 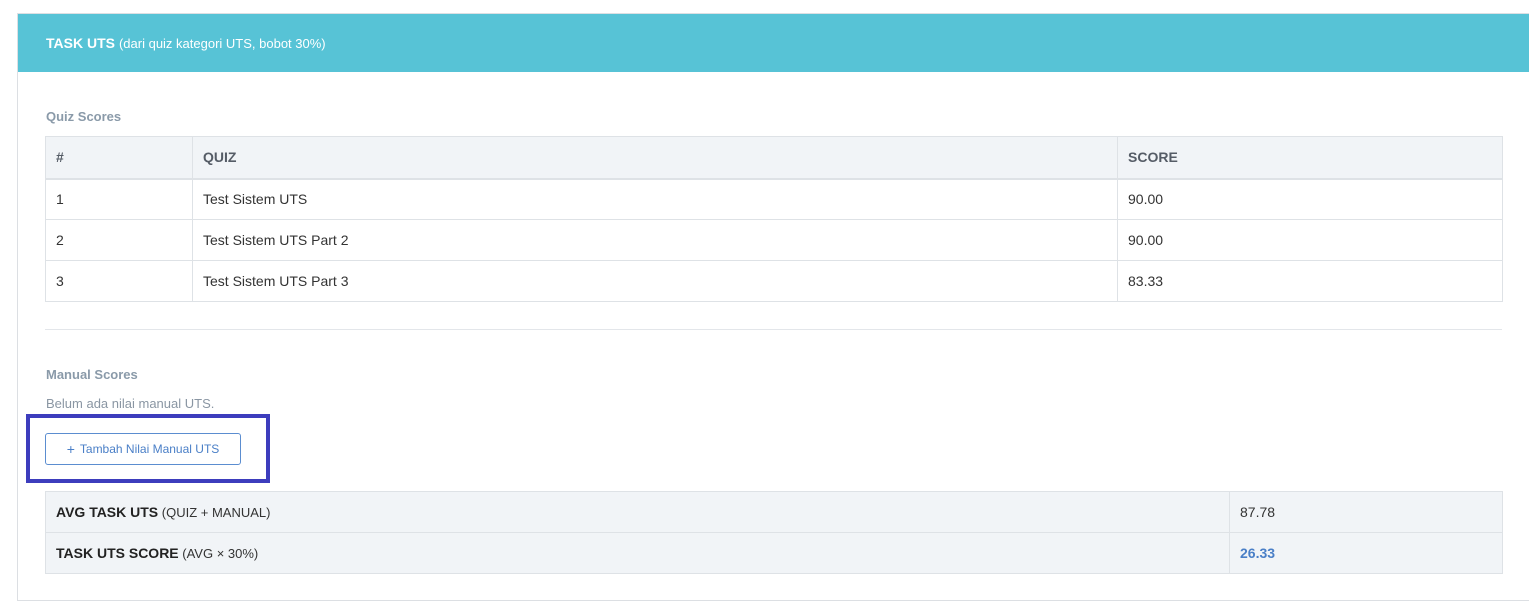 What do you see at coordinates (1366, 553) in the screenshot?
I see `score-value: 26.33` at bounding box center [1366, 553].